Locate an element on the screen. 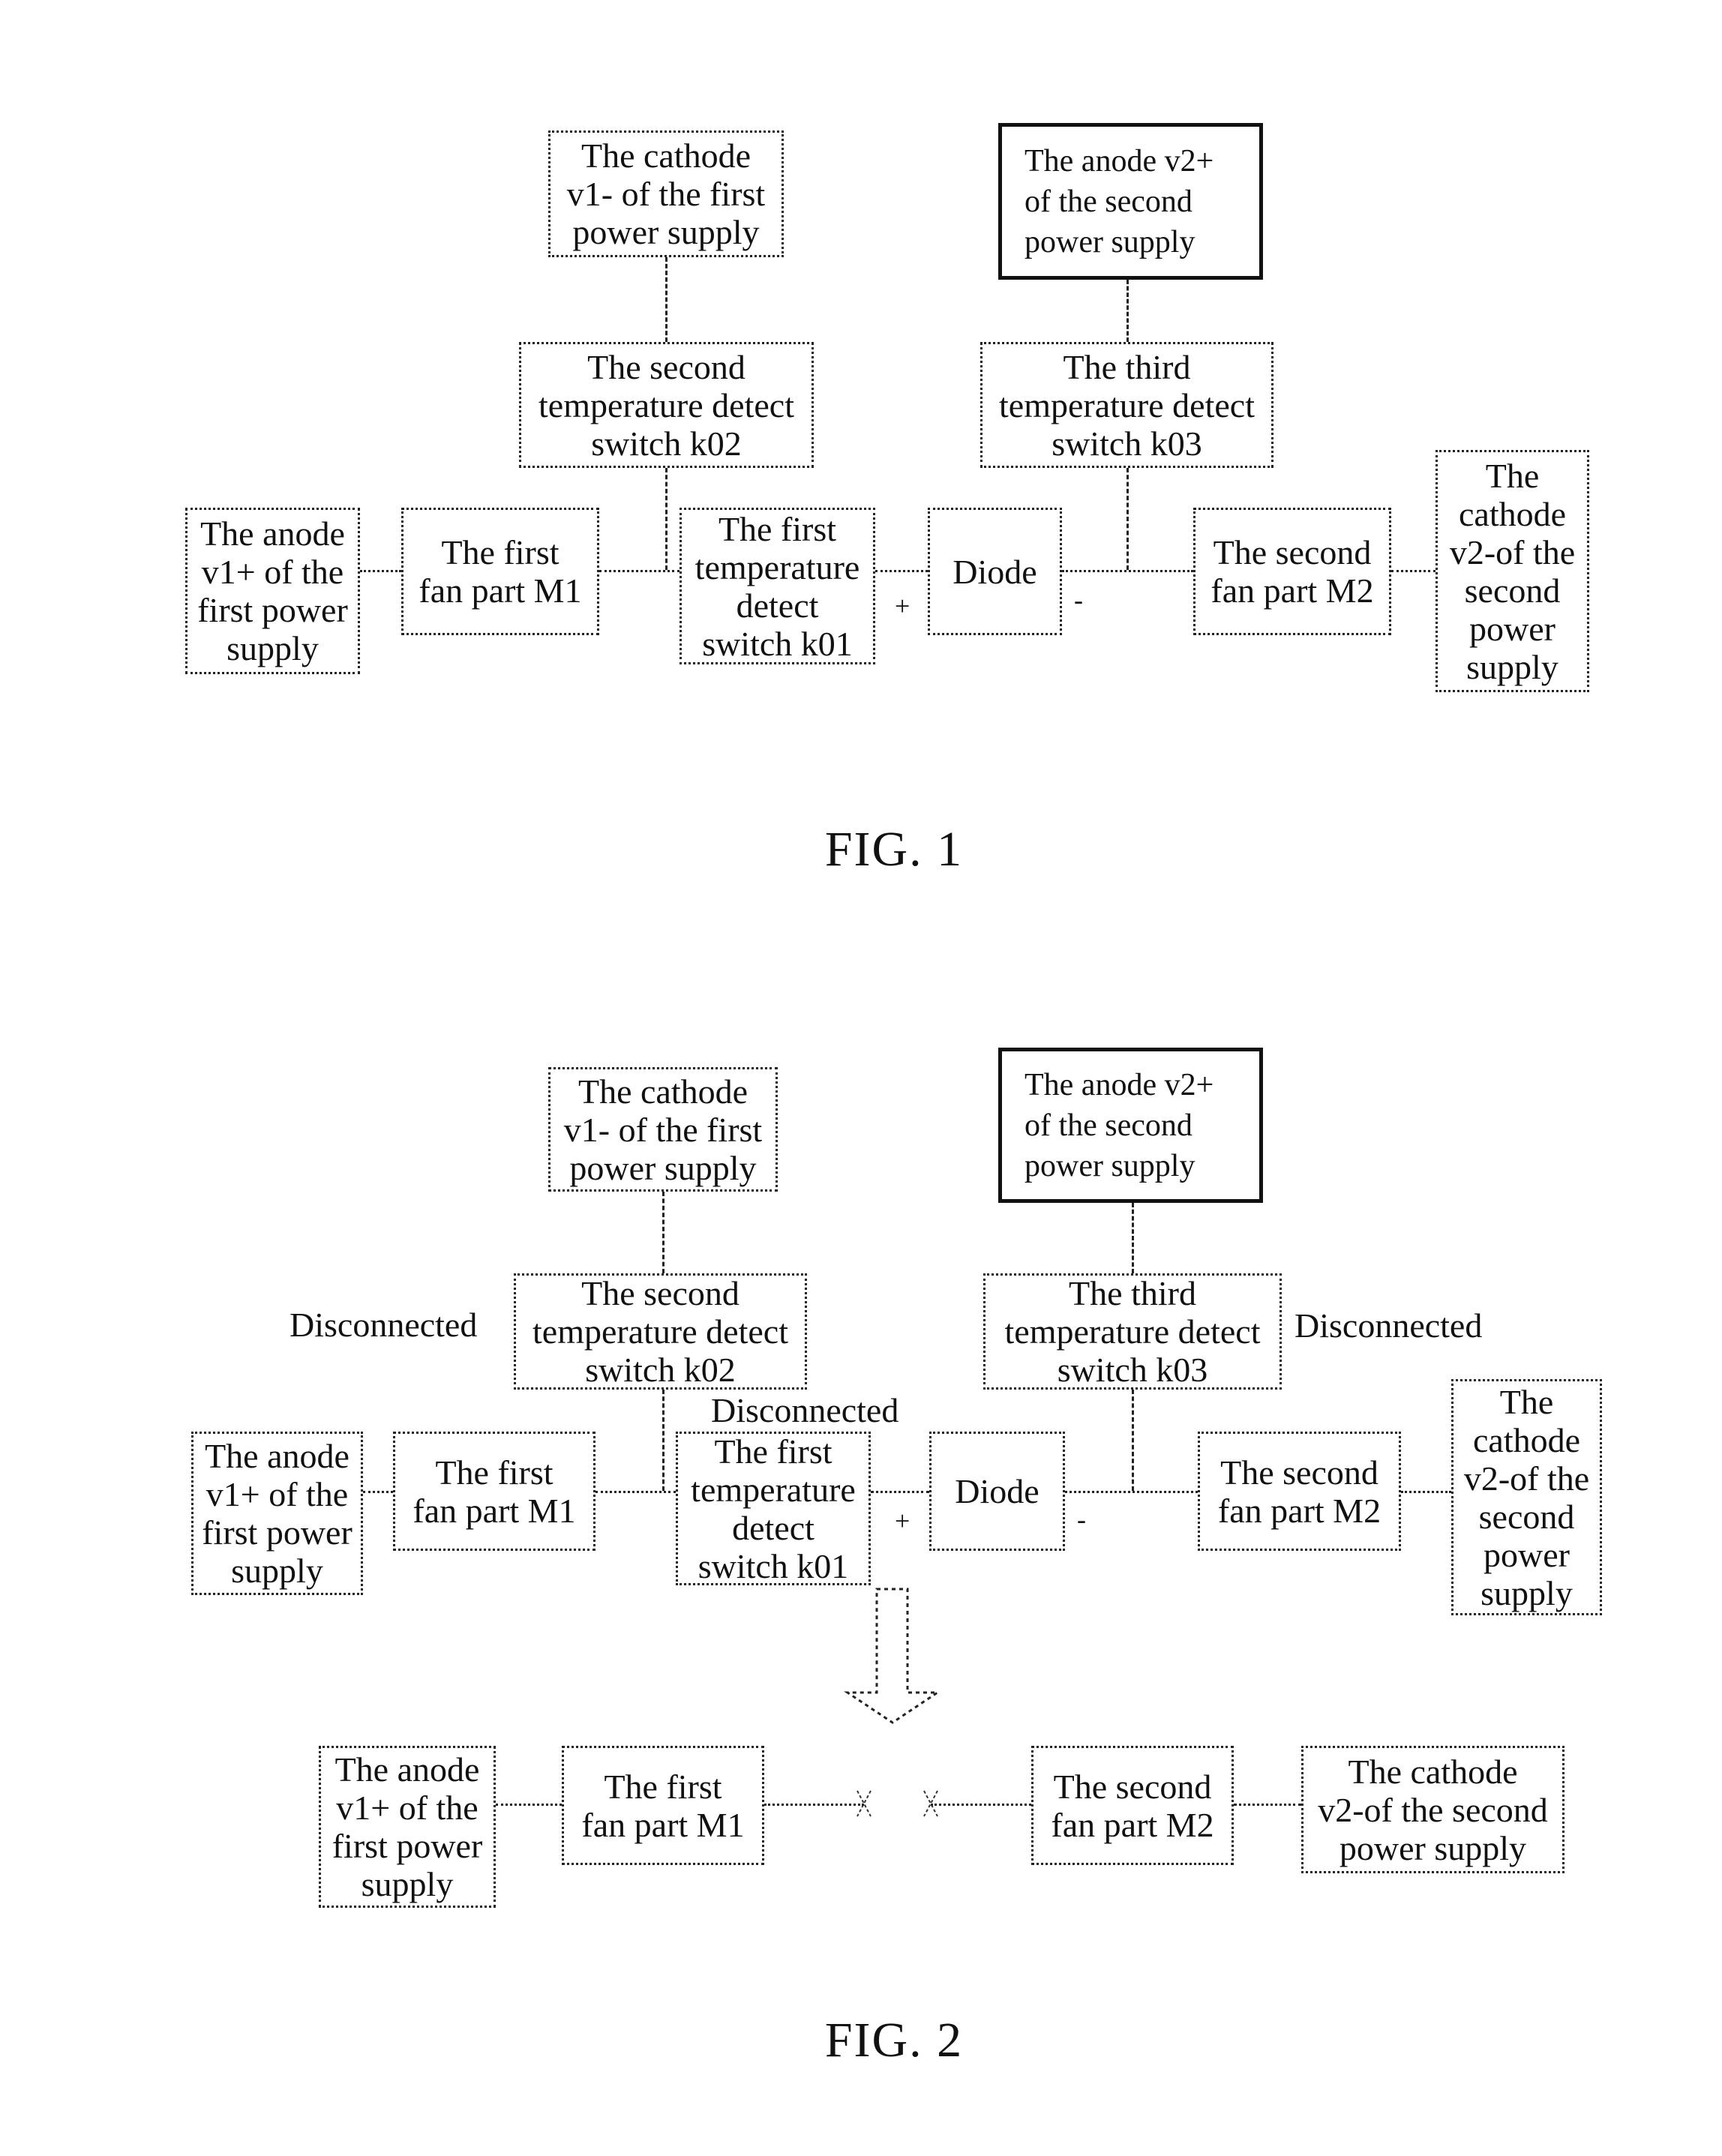 This screenshot has width=1722, height=2156. box-label: The first fan part M1 is located at coordinates (663, 1805).